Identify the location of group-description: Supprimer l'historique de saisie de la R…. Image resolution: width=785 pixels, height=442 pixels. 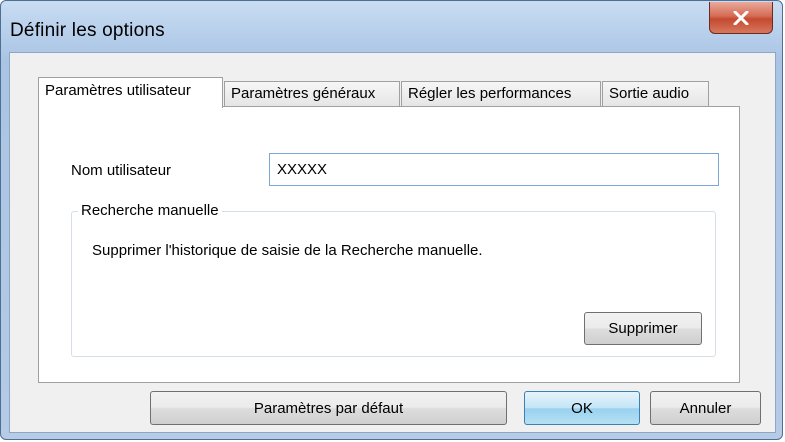
(287, 250).